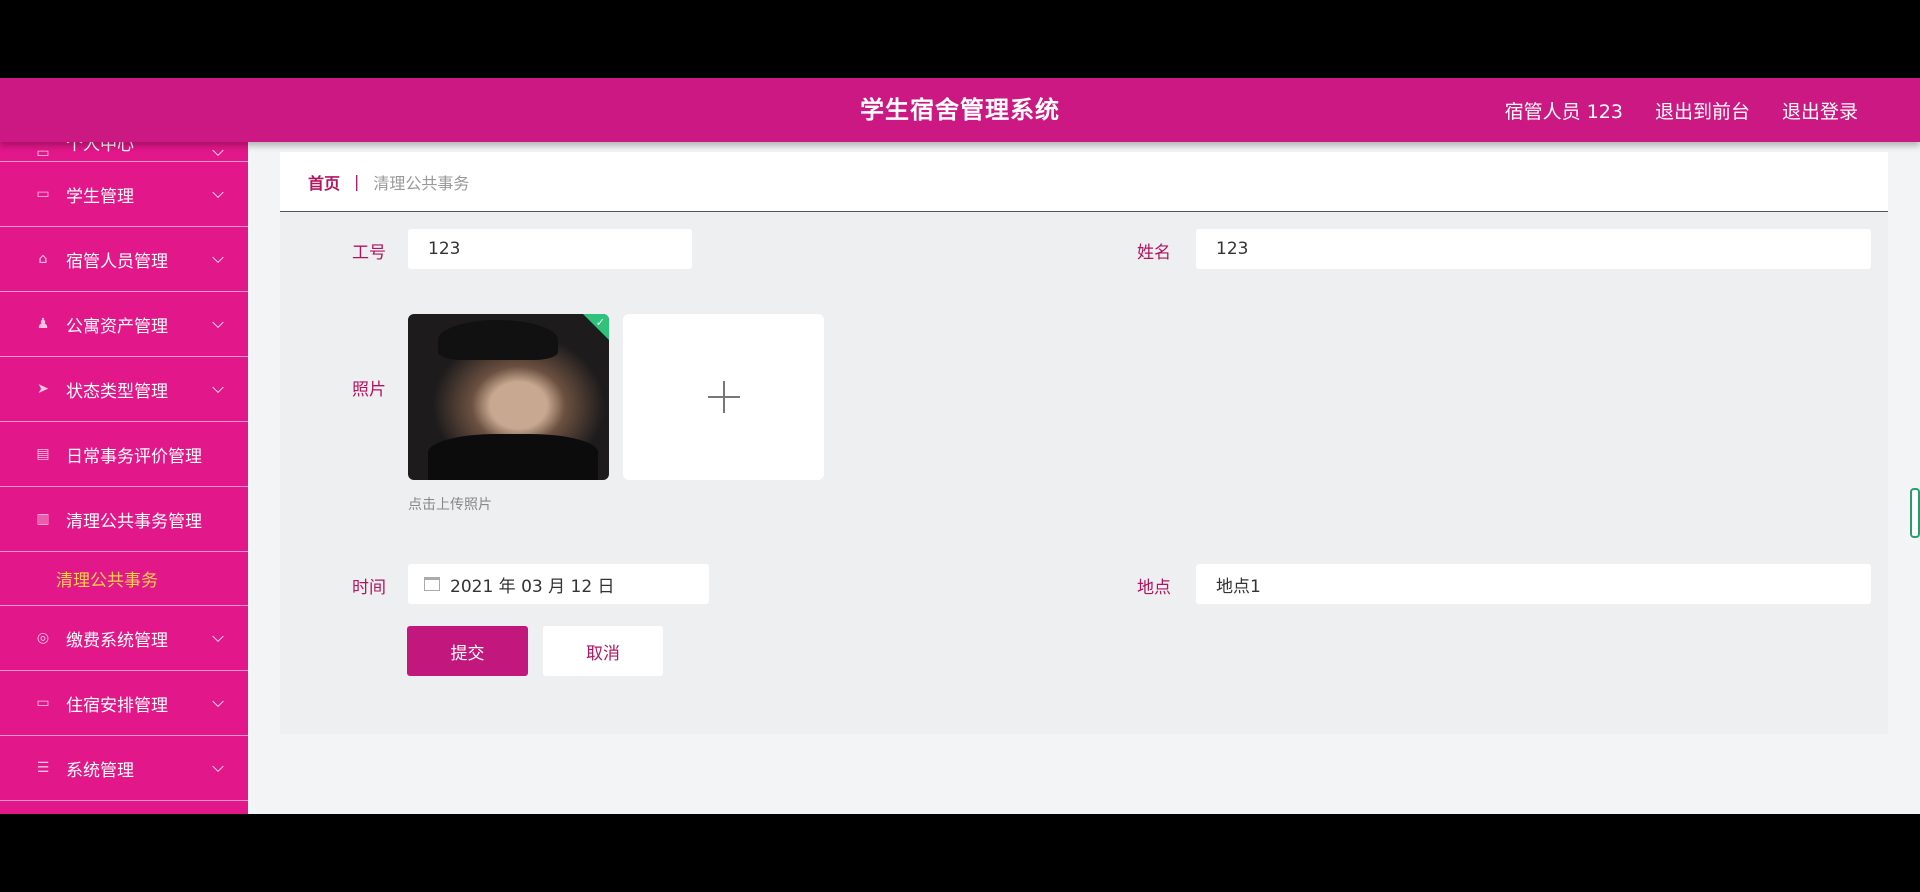 This screenshot has width=1920, height=892. What do you see at coordinates (603, 651) in the screenshot?
I see `cancel-button: 取消` at bounding box center [603, 651].